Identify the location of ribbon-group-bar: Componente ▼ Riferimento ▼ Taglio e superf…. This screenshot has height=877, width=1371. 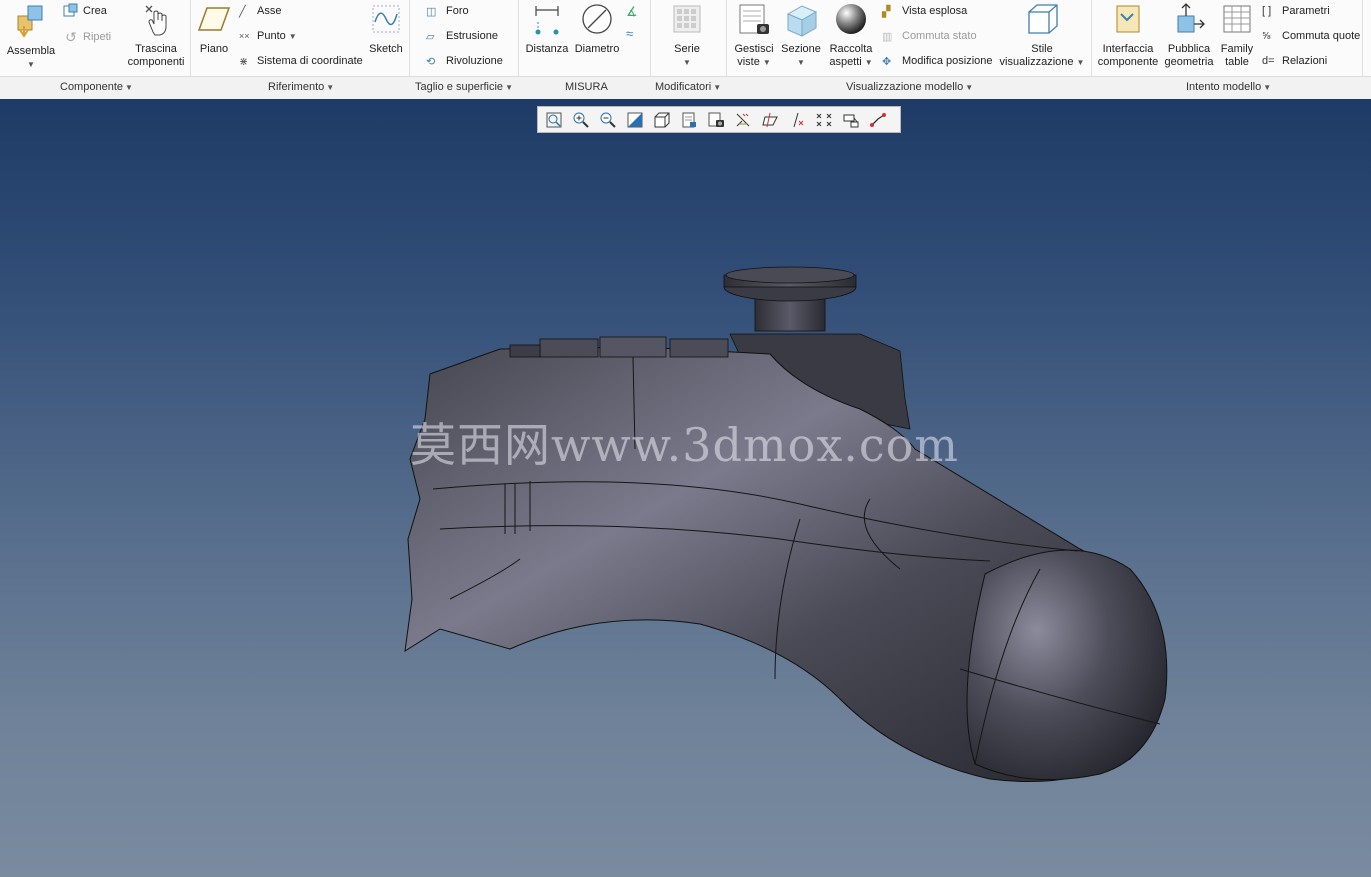
(685, 88).